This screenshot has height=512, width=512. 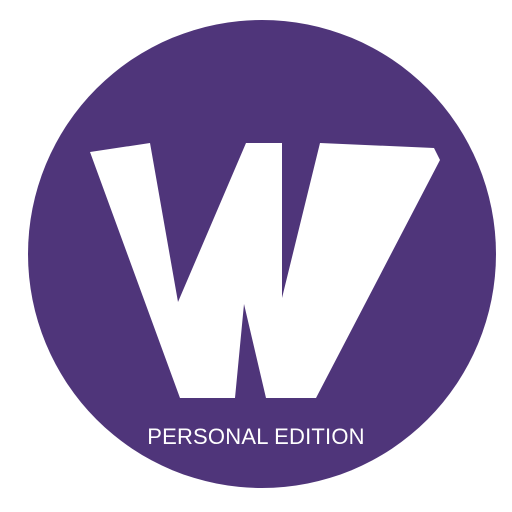 What do you see at coordinates (256, 436) in the screenshot?
I see `edition-label: PERSONAL EDITION` at bounding box center [256, 436].